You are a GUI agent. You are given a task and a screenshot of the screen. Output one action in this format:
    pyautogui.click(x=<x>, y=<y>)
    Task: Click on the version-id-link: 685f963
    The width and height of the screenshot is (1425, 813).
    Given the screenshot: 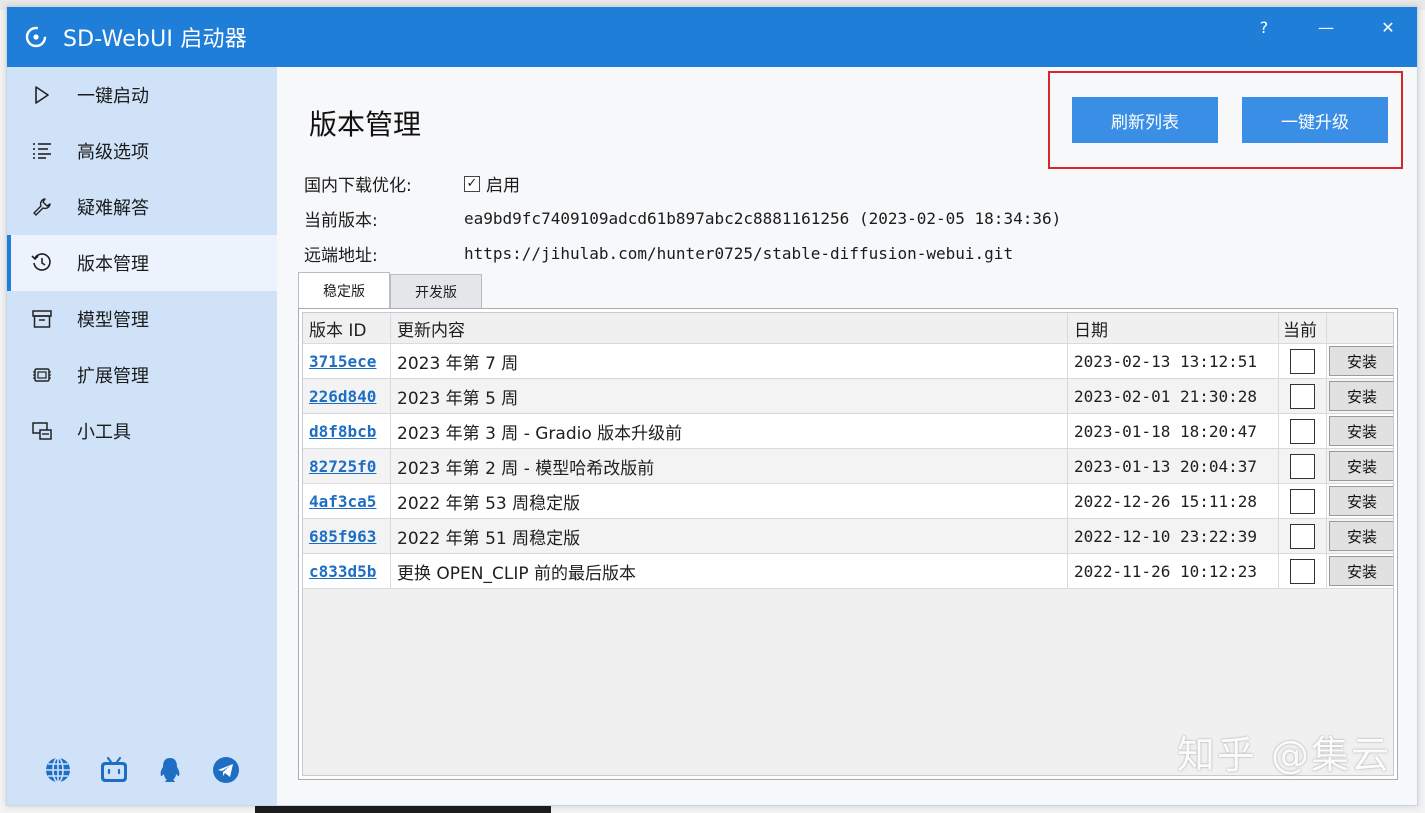 What is the action you would take?
    pyautogui.click(x=342, y=536)
    